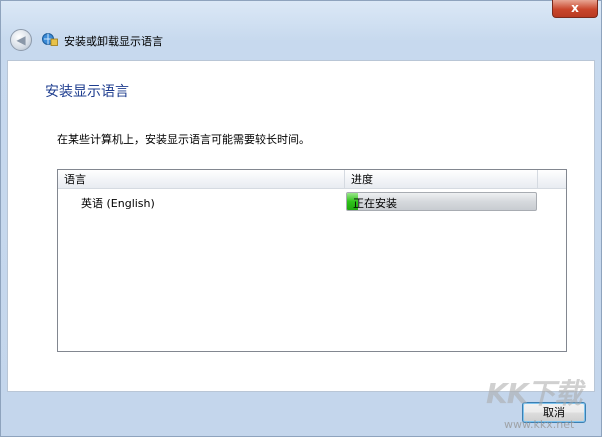 This screenshot has width=602, height=437. Describe the element at coordinates (87, 92) in the screenshot. I see `page-title: 安装显示语言` at that location.